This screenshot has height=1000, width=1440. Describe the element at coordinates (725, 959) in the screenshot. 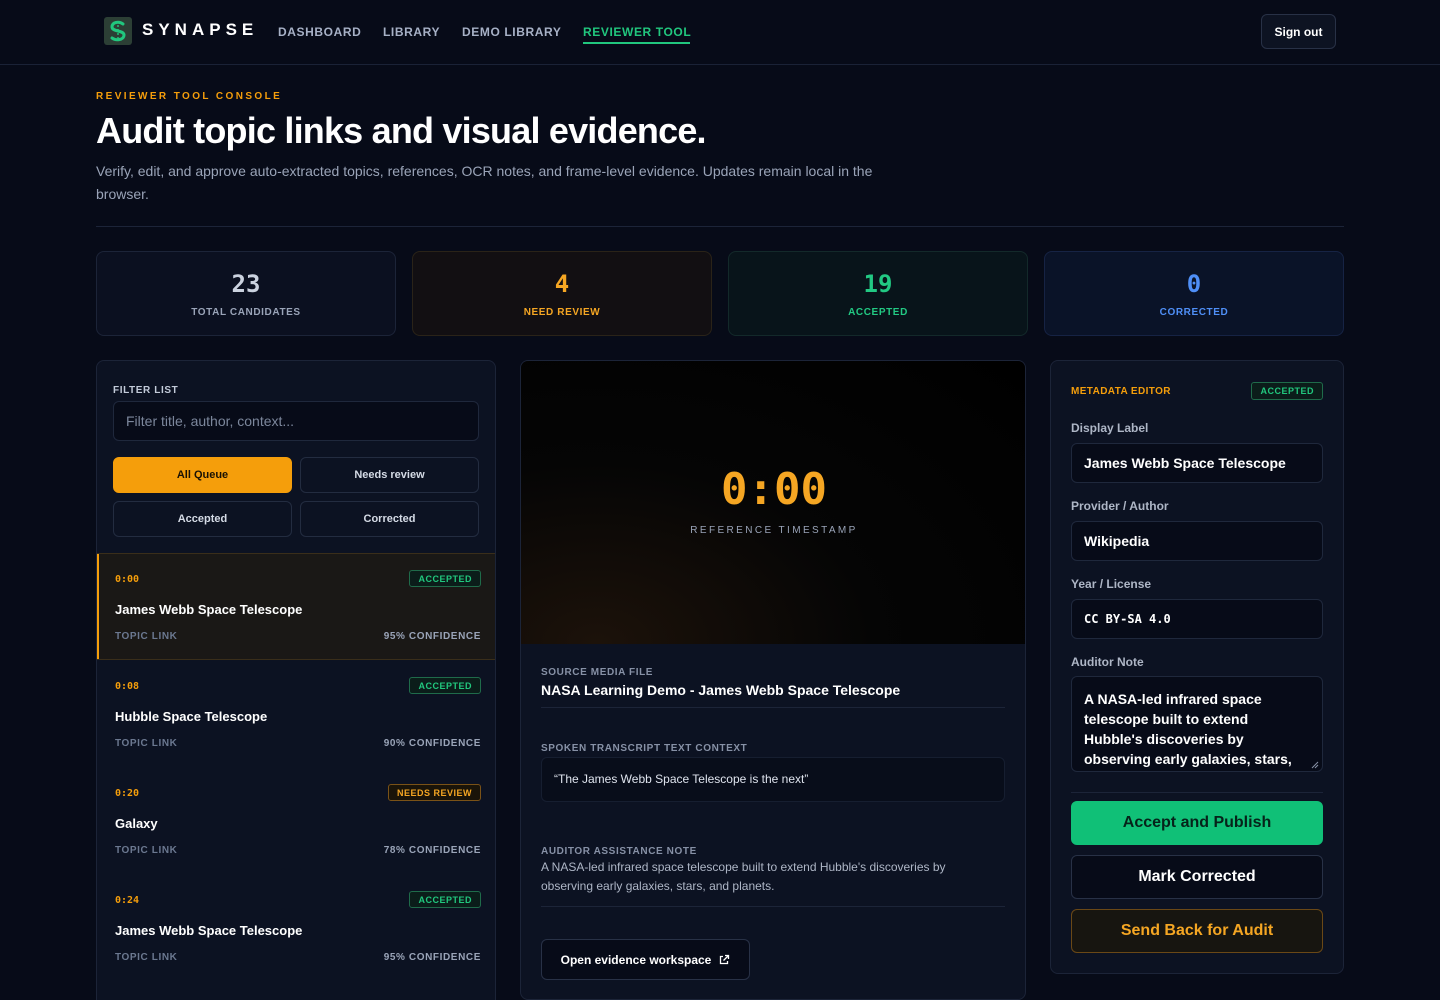

I see `external-link-icon` at that location.